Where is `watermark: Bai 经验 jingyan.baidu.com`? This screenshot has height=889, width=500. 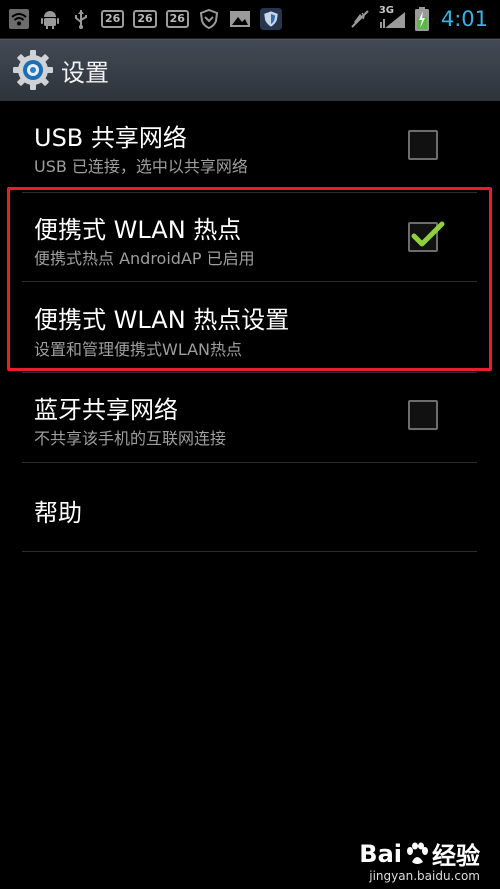
watermark: Bai 经验 jingyan.baidu.com is located at coordinates (419, 860).